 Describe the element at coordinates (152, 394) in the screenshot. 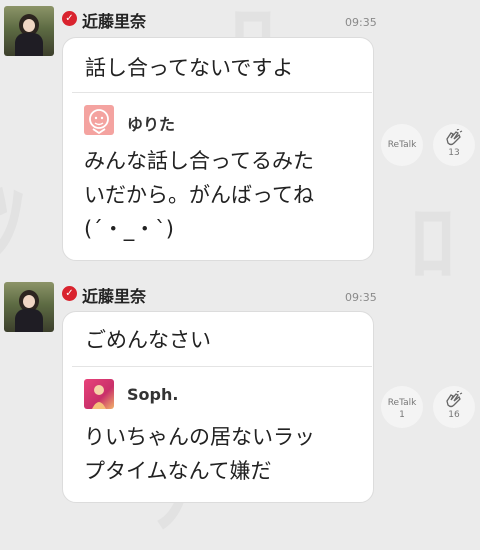

I see `quoted-author-name: Soph.` at that location.